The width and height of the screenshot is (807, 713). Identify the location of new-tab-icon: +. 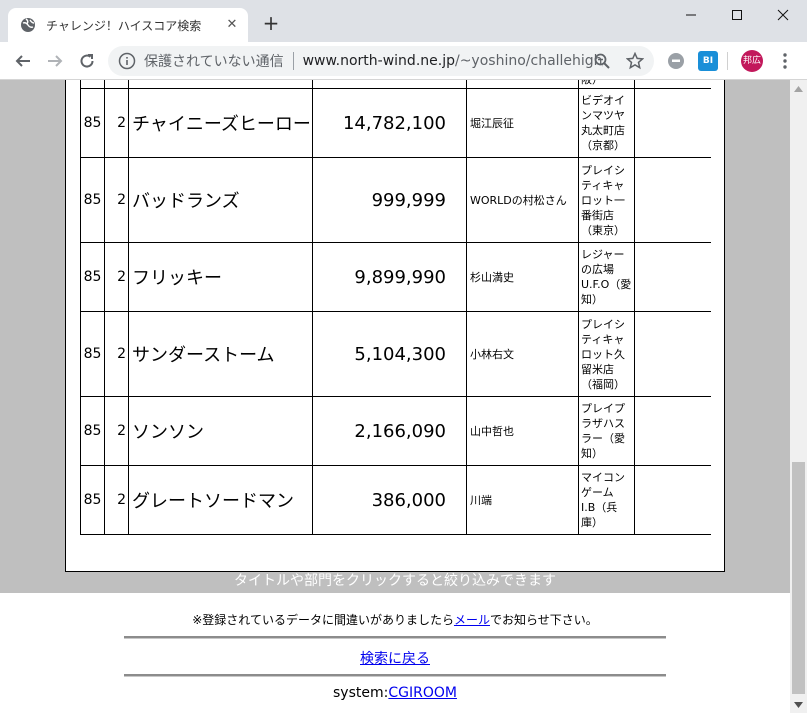
(271, 24).